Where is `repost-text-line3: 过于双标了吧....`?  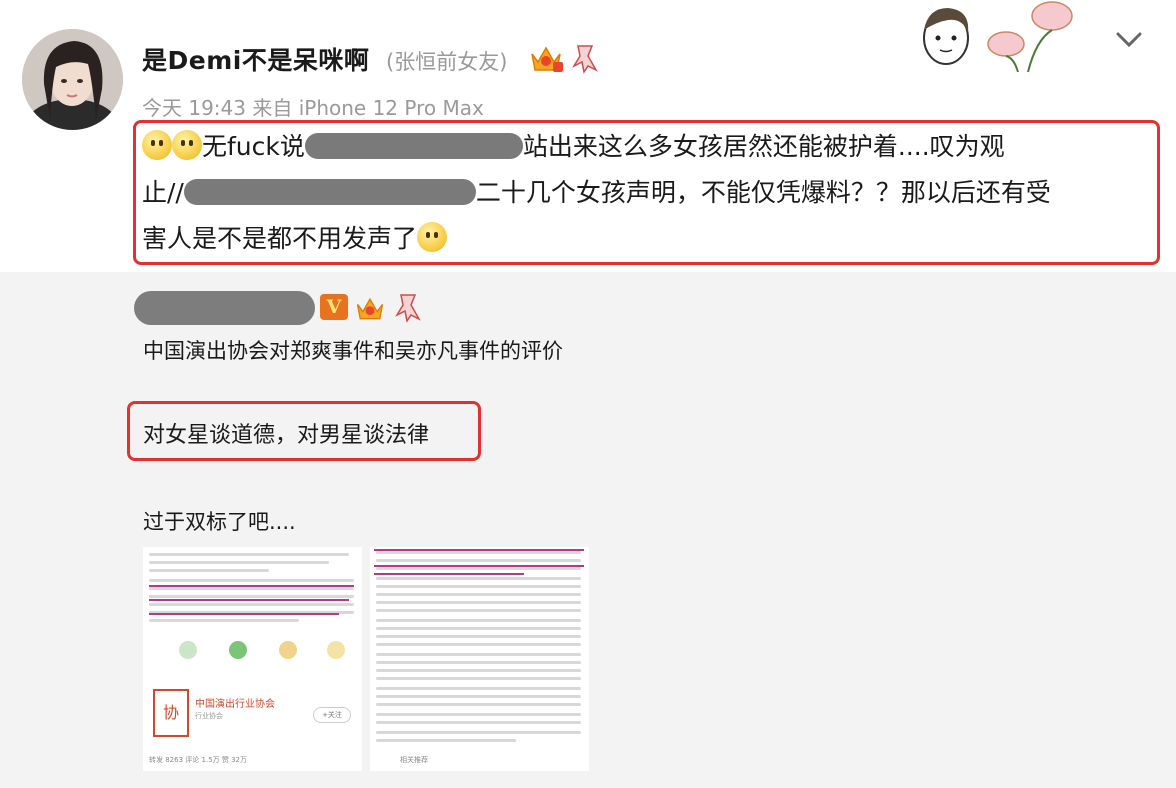 repost-text-line3: 过于双标了吧.... is located at coordinates (219, 522).